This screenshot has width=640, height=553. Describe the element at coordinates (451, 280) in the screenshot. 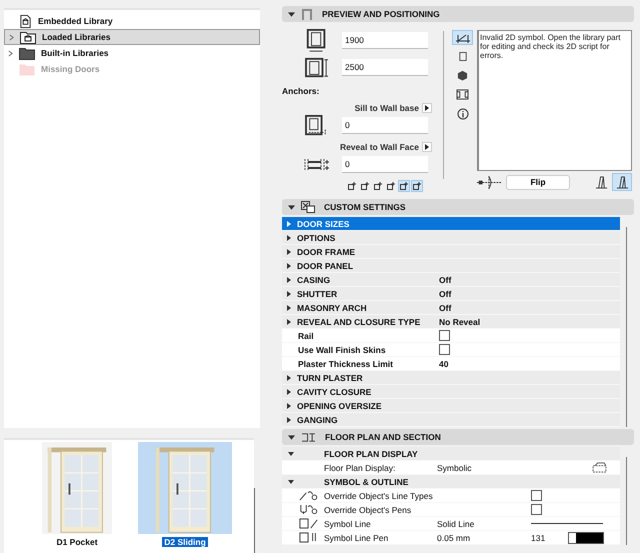

I see `settings-row: CASING Off` at that location.